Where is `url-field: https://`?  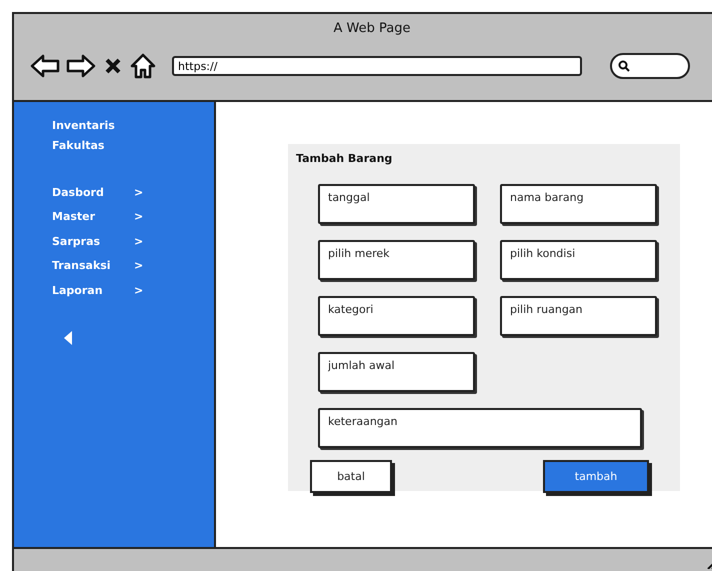
url-field: https:// is located at coordinates (377, 66).